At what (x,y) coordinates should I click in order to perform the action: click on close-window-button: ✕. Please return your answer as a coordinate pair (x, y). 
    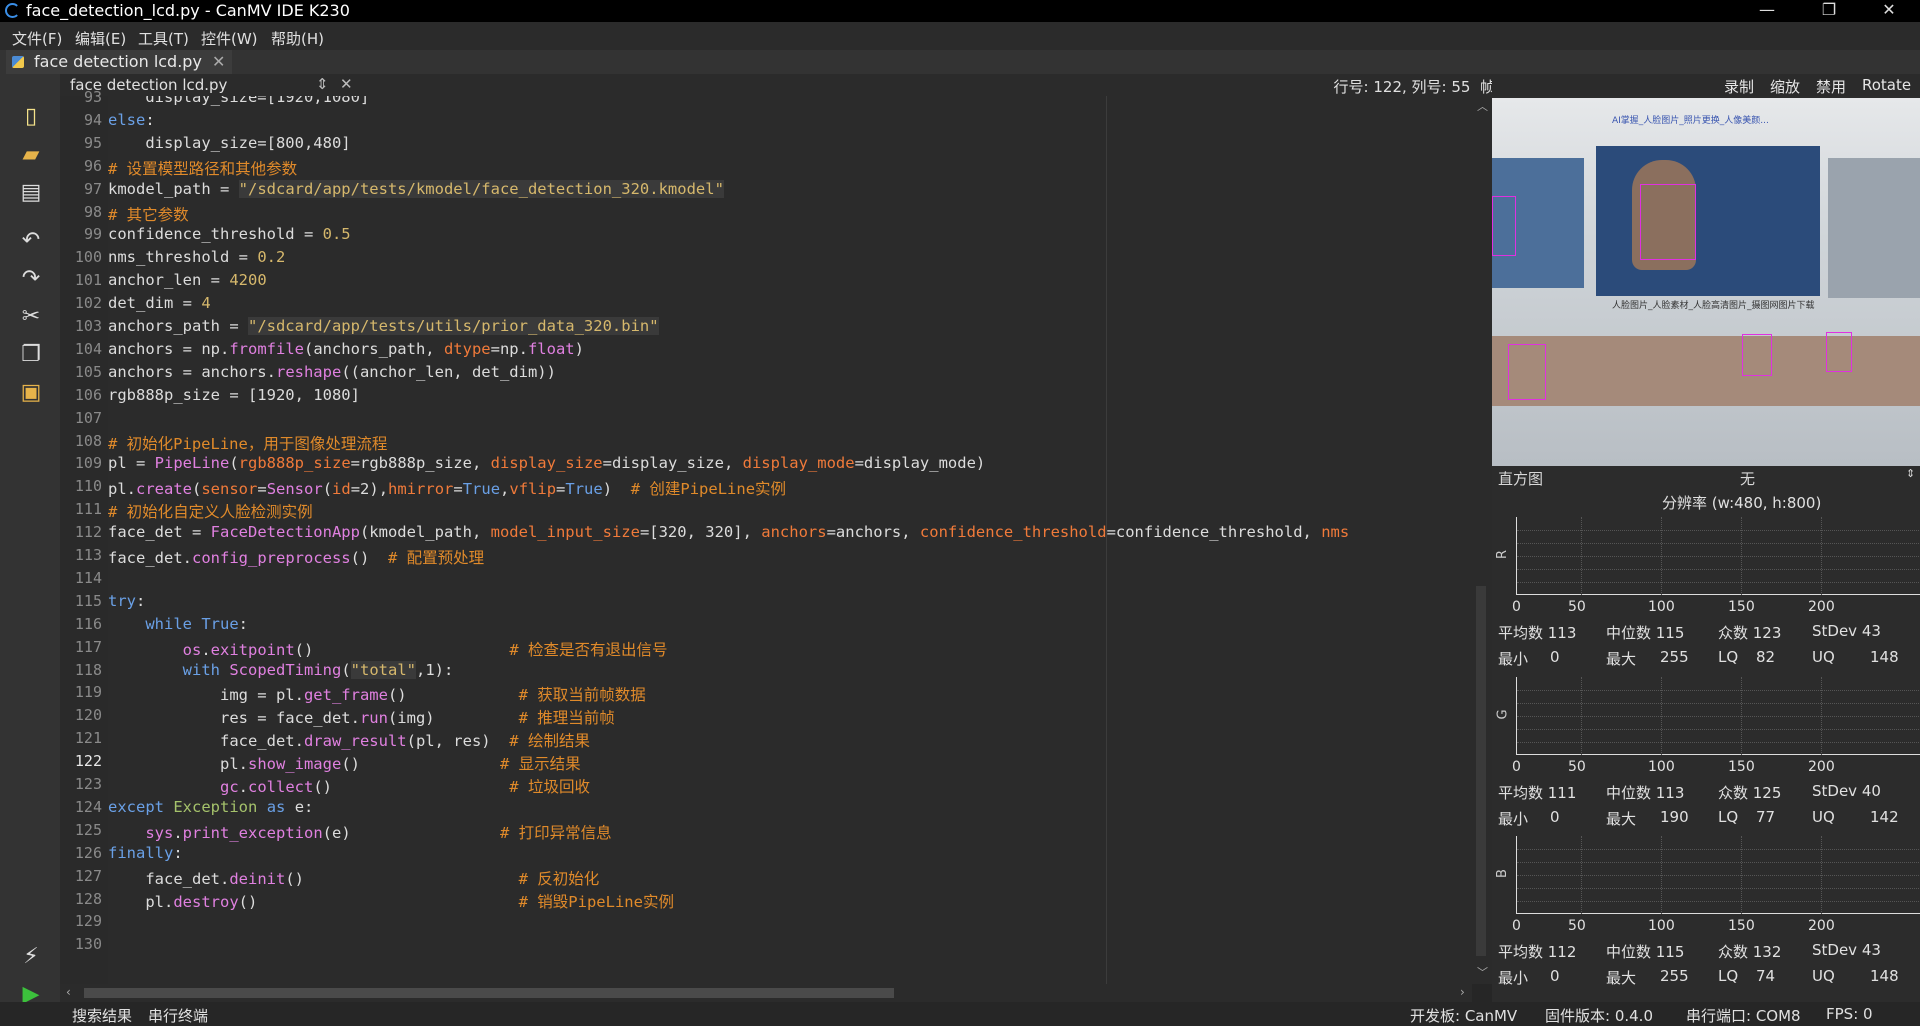
    Looking at the image, I should click on (1889, 11).